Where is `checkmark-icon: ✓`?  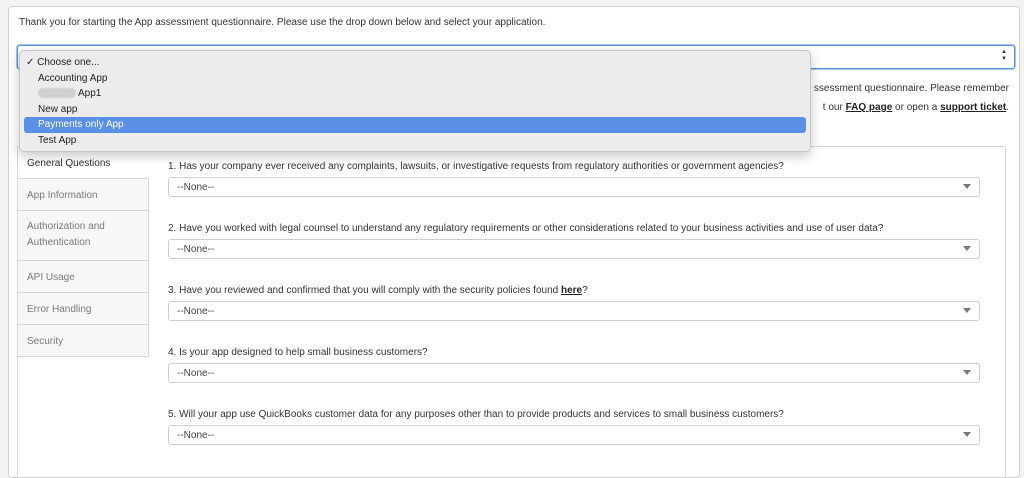 checkmark-icon: ✓ is located at coordinates (30, 62).